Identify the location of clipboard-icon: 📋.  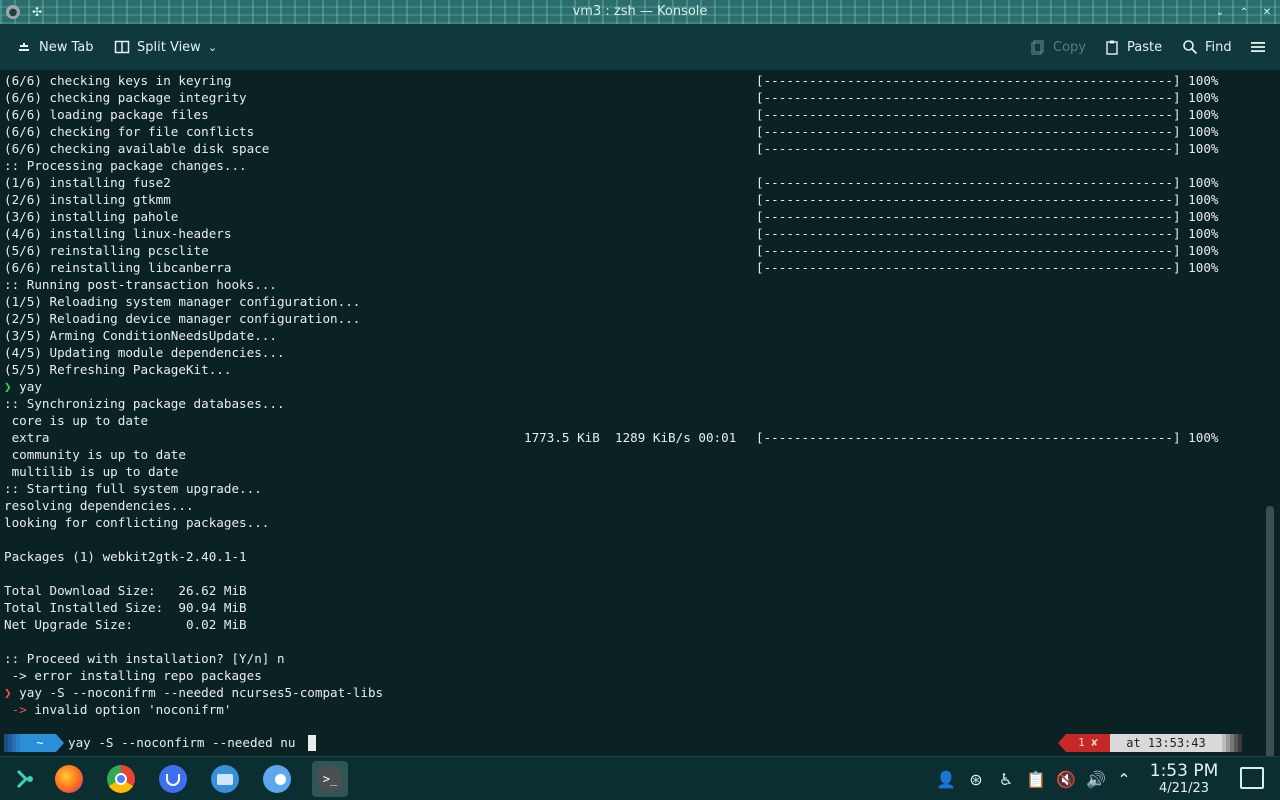
(1036, 779).